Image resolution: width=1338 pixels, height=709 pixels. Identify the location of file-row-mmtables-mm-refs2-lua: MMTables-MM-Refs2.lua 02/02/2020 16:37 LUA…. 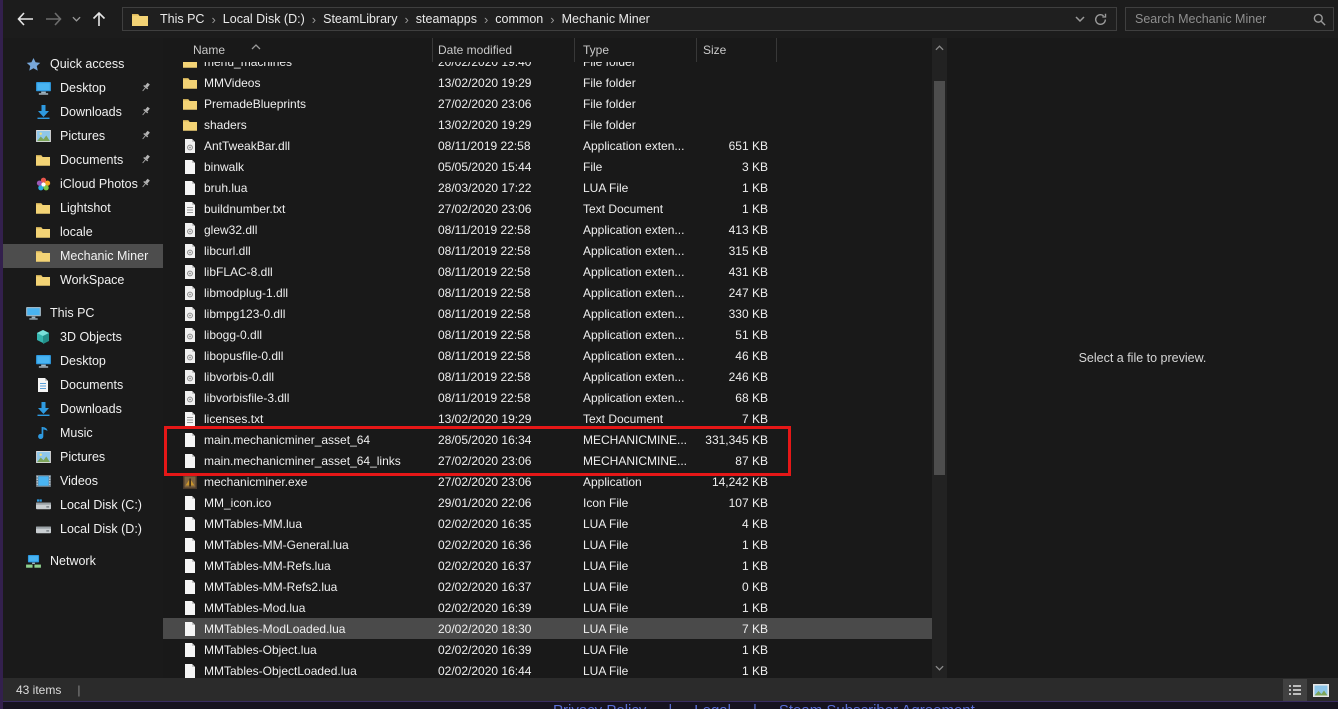
(547, 586).